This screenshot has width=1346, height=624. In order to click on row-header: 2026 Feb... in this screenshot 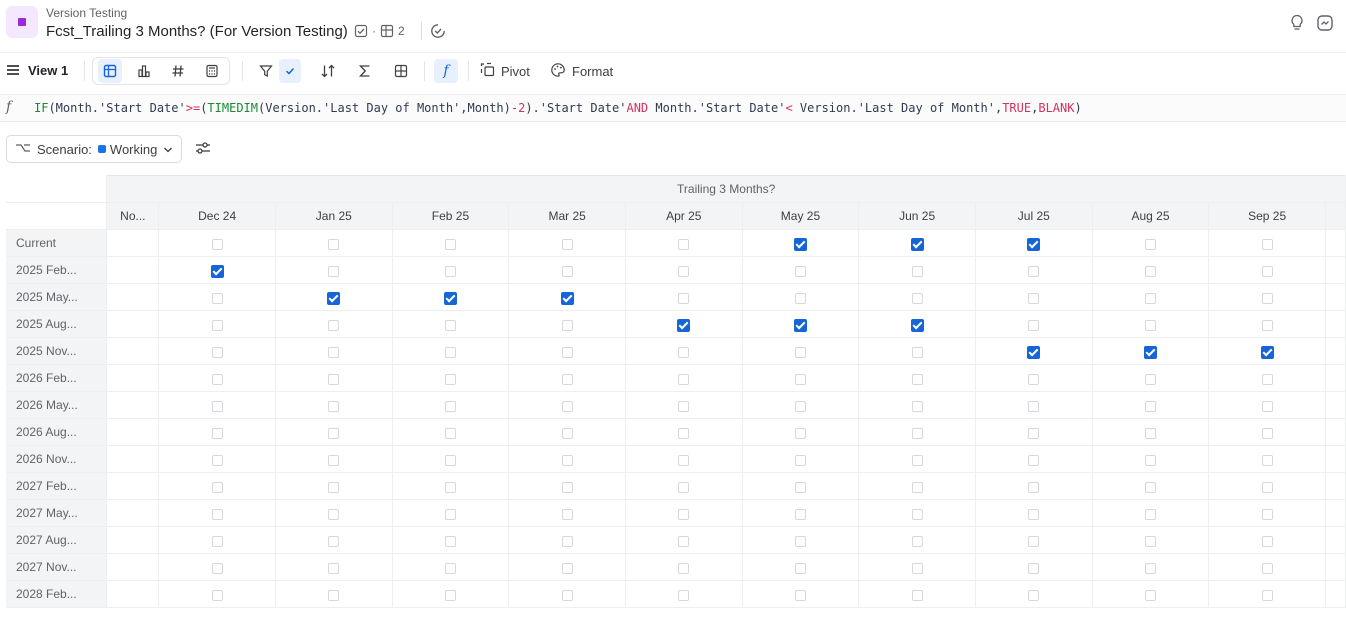, I will do `click(57, 378)`.